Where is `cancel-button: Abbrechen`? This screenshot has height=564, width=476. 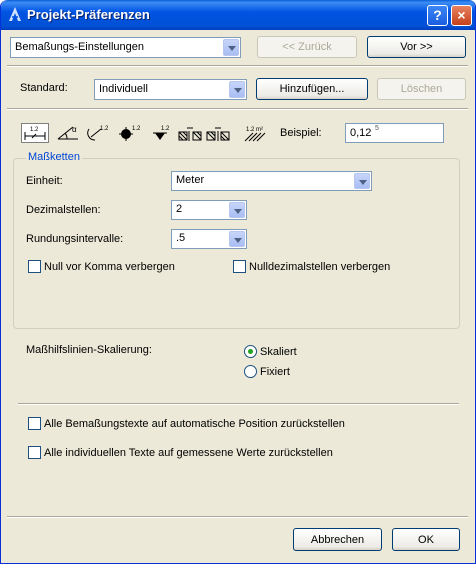
cancel-button: Abbrechen is located at coordinates (337, 539).